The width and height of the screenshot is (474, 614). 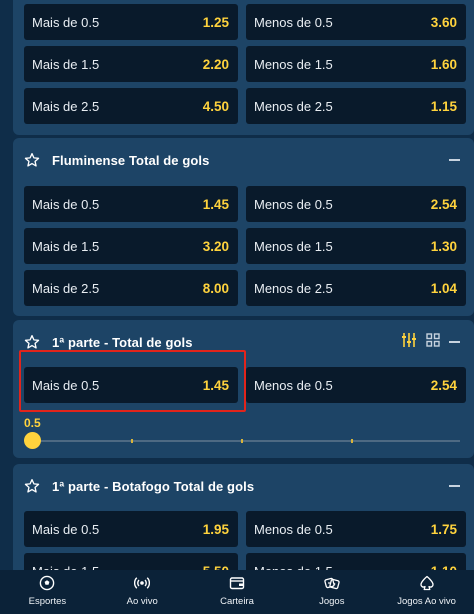 What do you see at coordinates (426, 592) in the screenshot?
I see `nav-item-jogos-ao-vivo: Jogos Ao vivo` at bounding box center [426, 592].